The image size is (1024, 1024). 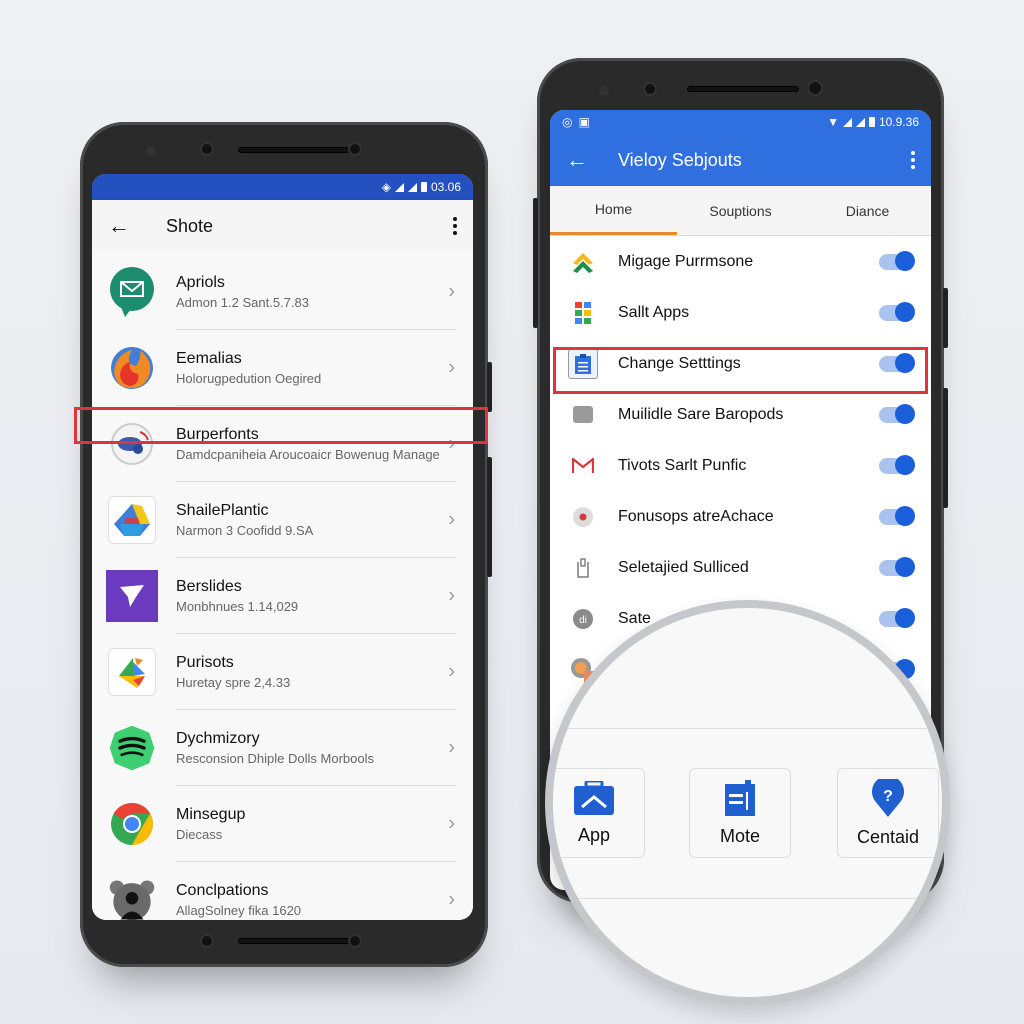 I want to click on bottom-sensor, so click(x=207, y=941).